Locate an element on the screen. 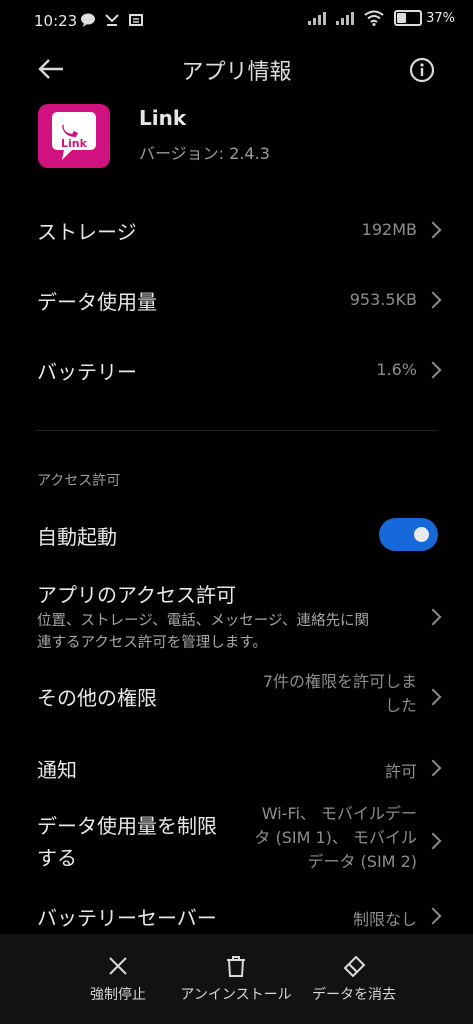  app-icon: Link is located at coordinates (74, 136).